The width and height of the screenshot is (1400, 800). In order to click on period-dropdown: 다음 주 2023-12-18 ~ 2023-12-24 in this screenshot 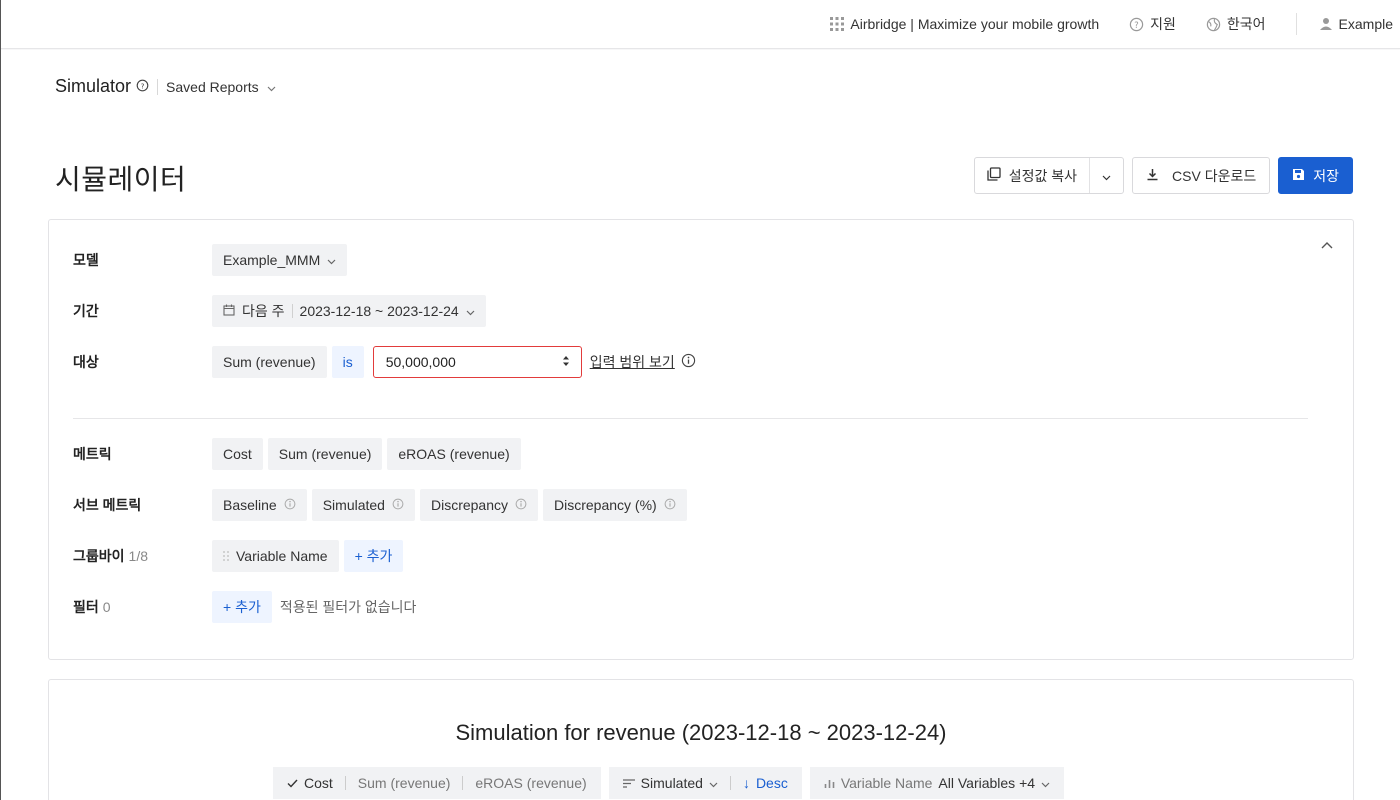, I will do `click(349, 311)`.